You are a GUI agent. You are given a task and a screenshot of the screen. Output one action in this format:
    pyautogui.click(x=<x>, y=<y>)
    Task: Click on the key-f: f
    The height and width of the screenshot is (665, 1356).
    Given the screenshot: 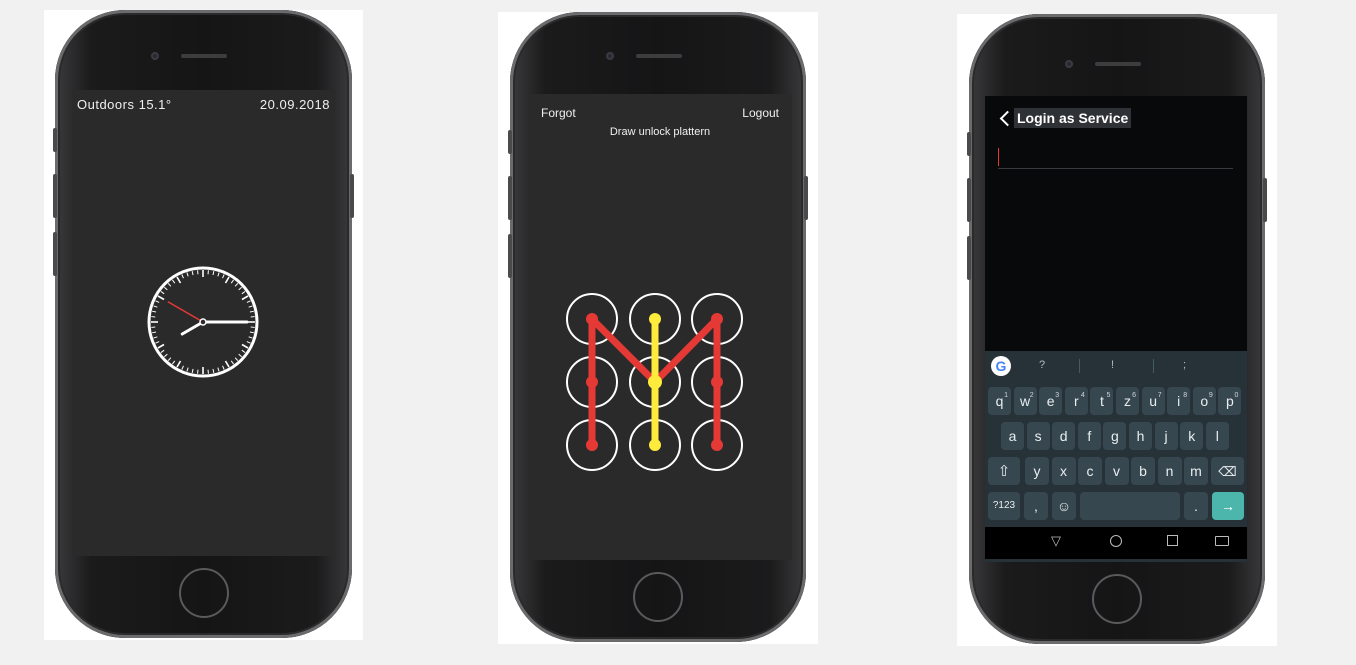 What is the action you would take?
    pyautogui.click(x=1089, y=436)
    